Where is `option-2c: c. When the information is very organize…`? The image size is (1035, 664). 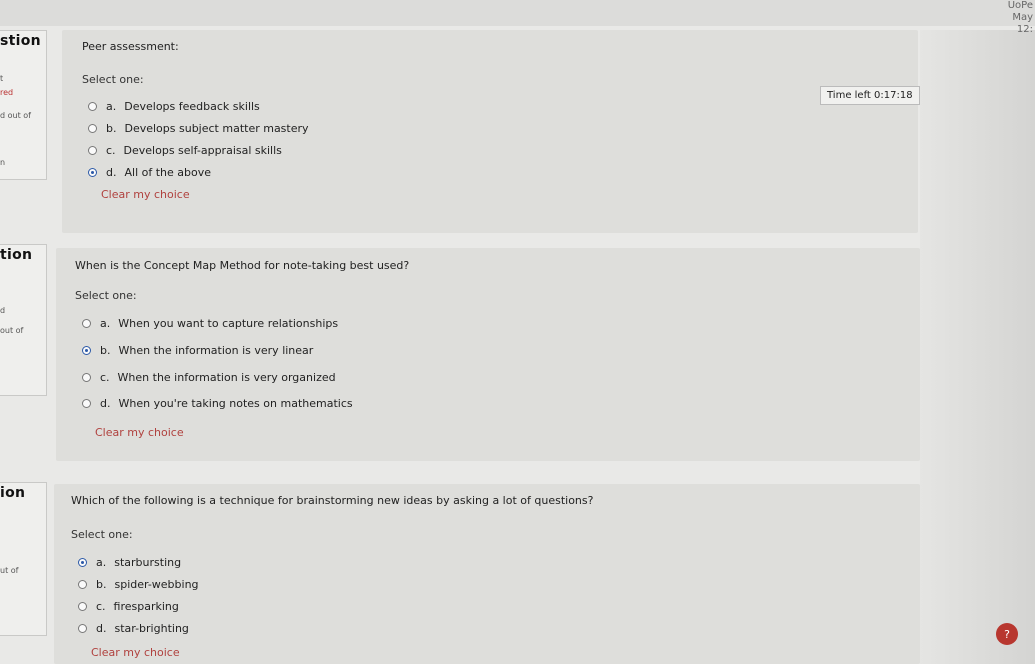
option-2c: c. When the information is very organize… is located at coordinates (209, 377).